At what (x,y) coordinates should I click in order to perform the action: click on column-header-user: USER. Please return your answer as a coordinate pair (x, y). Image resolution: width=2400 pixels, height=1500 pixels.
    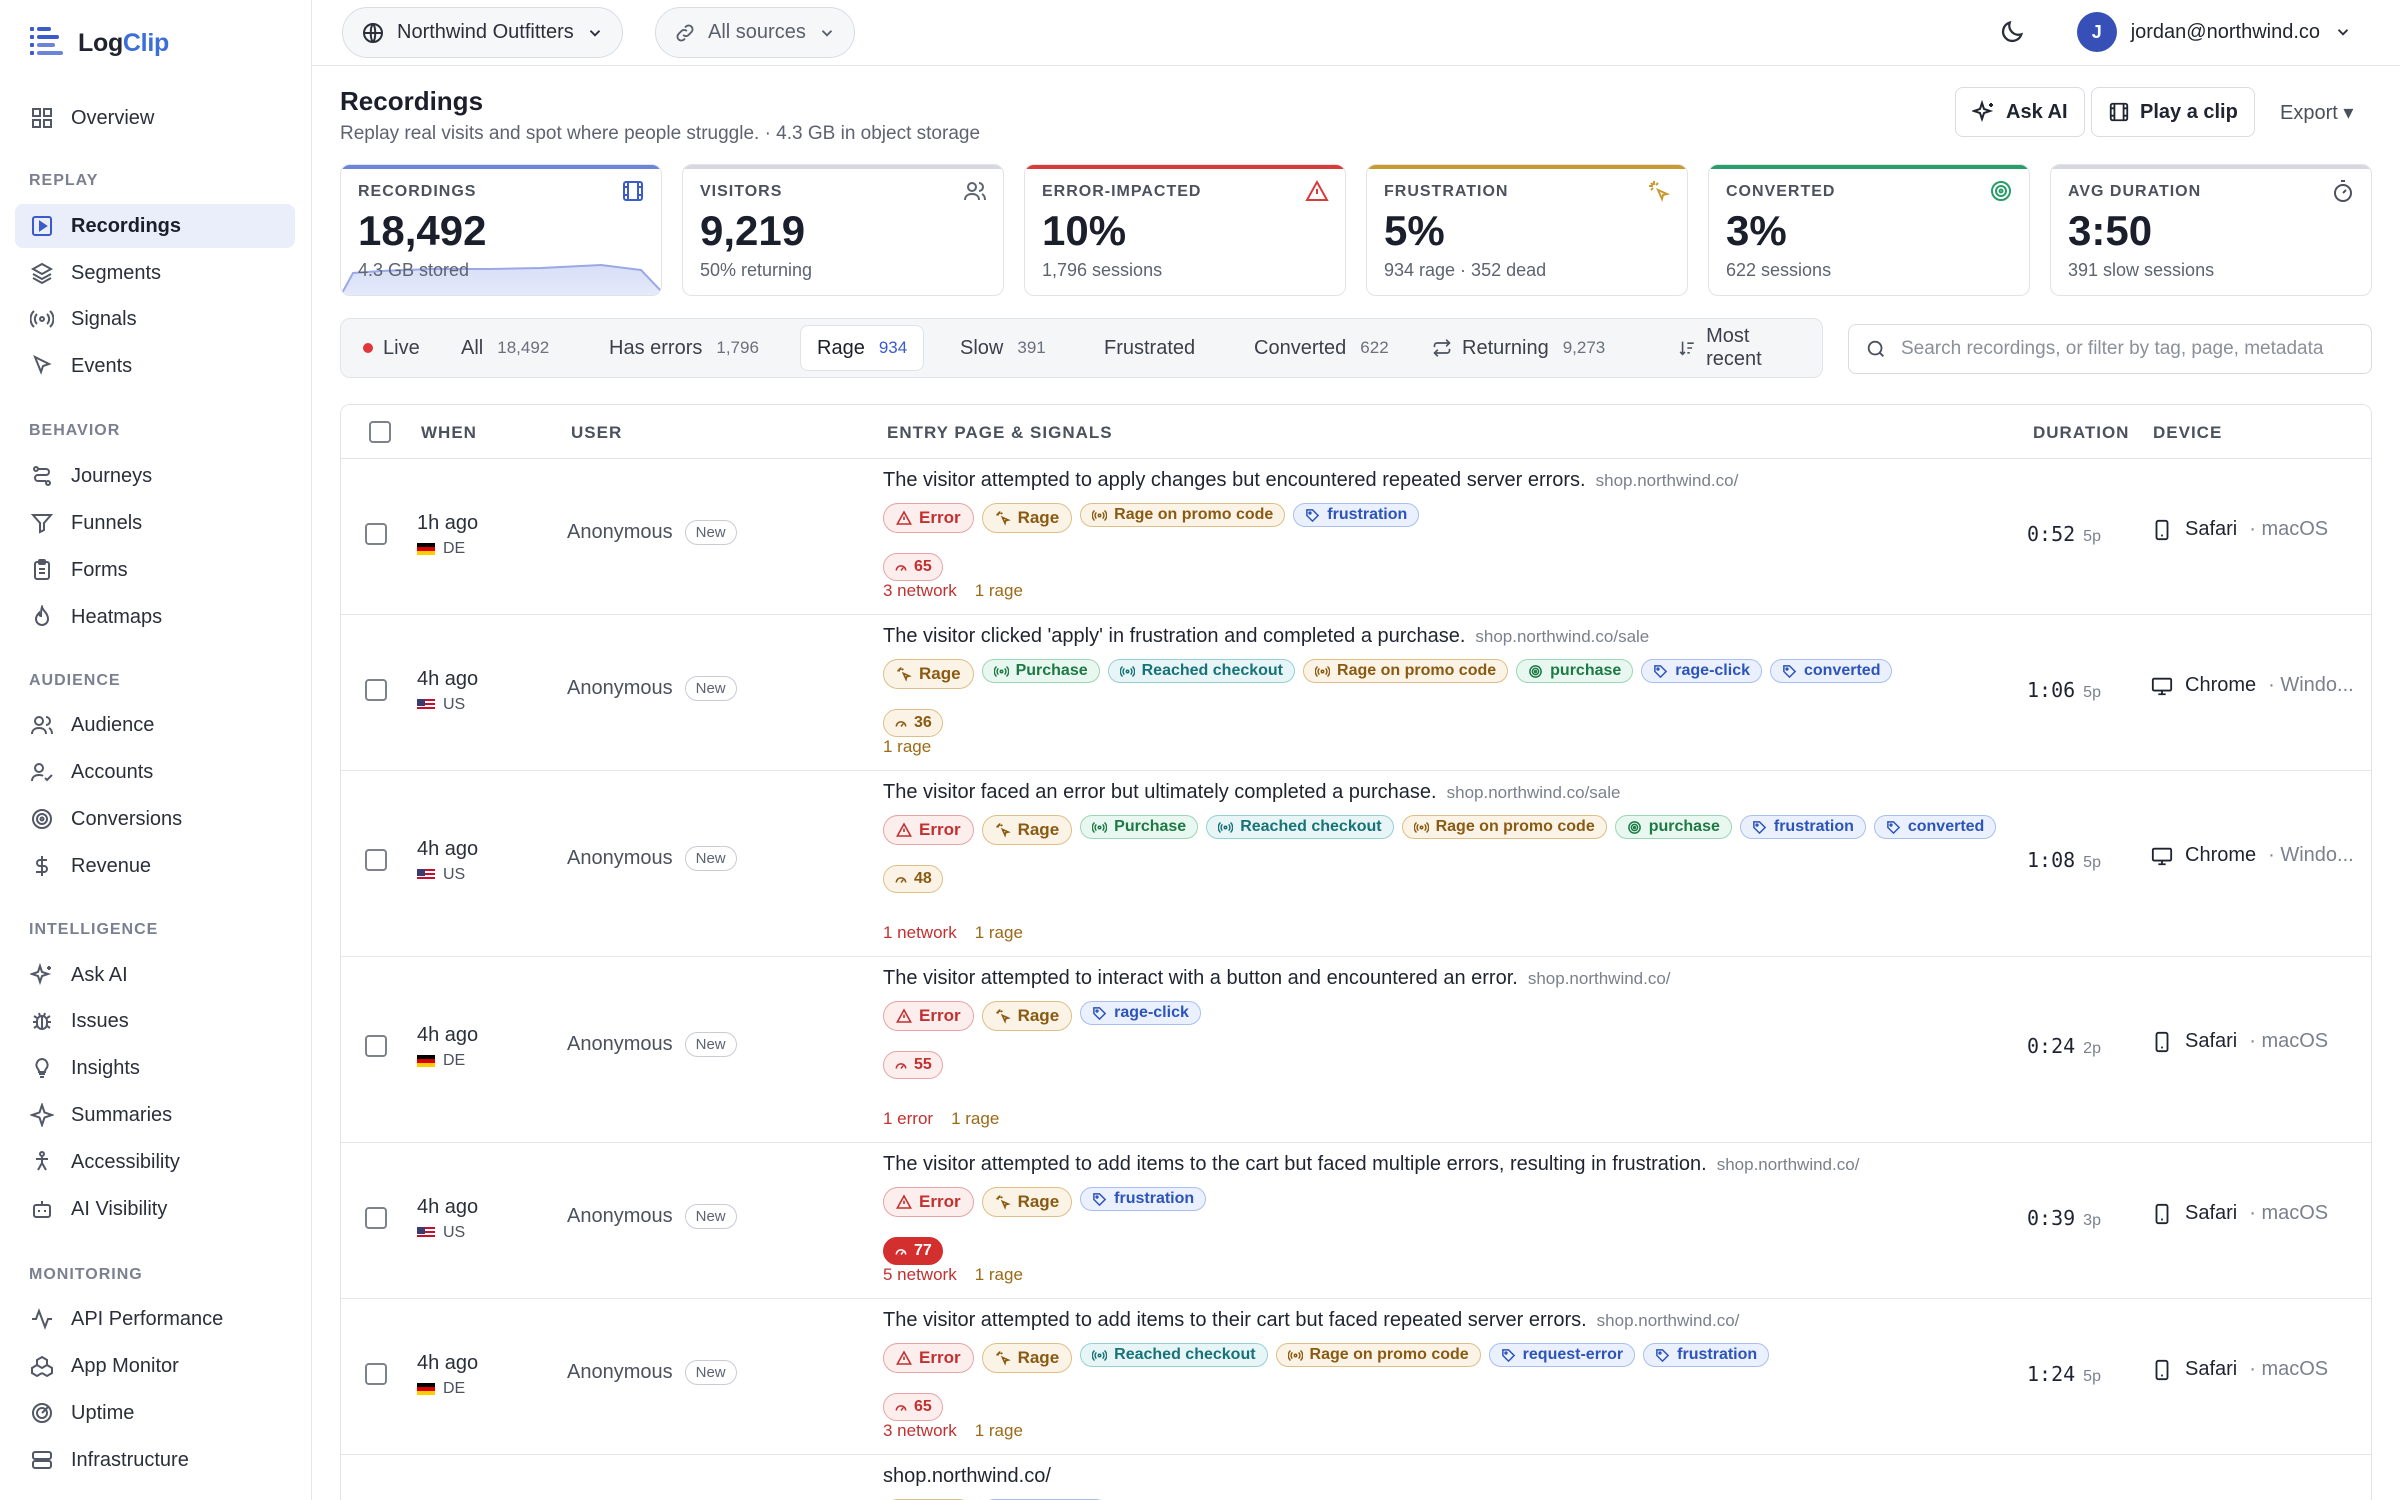
    Looking at the image, I should click on (596, 433).